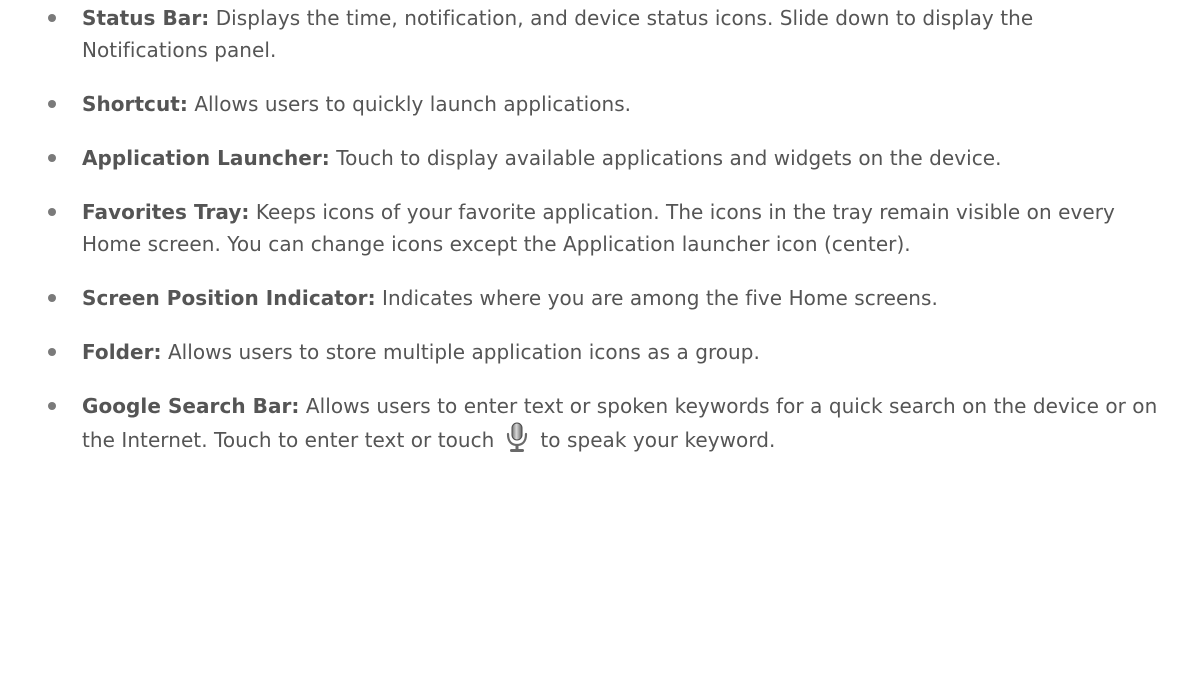 The height and width of the screenshot is (695, 1198). What do you see at coordinates (166, 212) in the screenshot?
I see `item-term: Favorites Tray:` at bounding box center [166, 212].